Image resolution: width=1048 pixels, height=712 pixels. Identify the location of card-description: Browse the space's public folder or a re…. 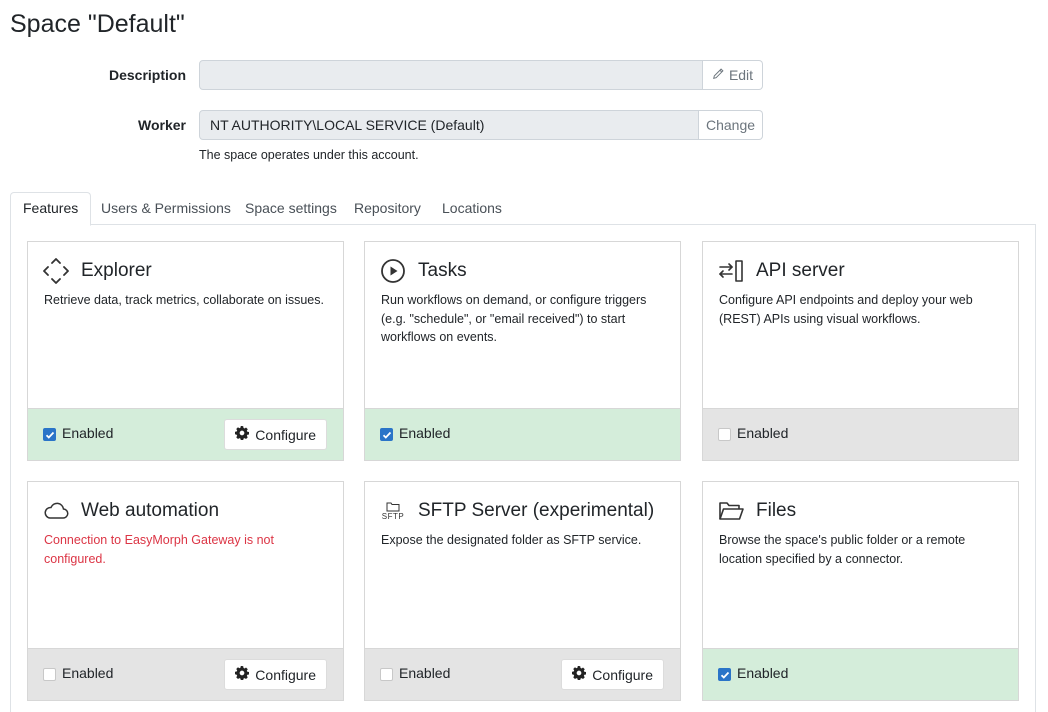
(842, 549).